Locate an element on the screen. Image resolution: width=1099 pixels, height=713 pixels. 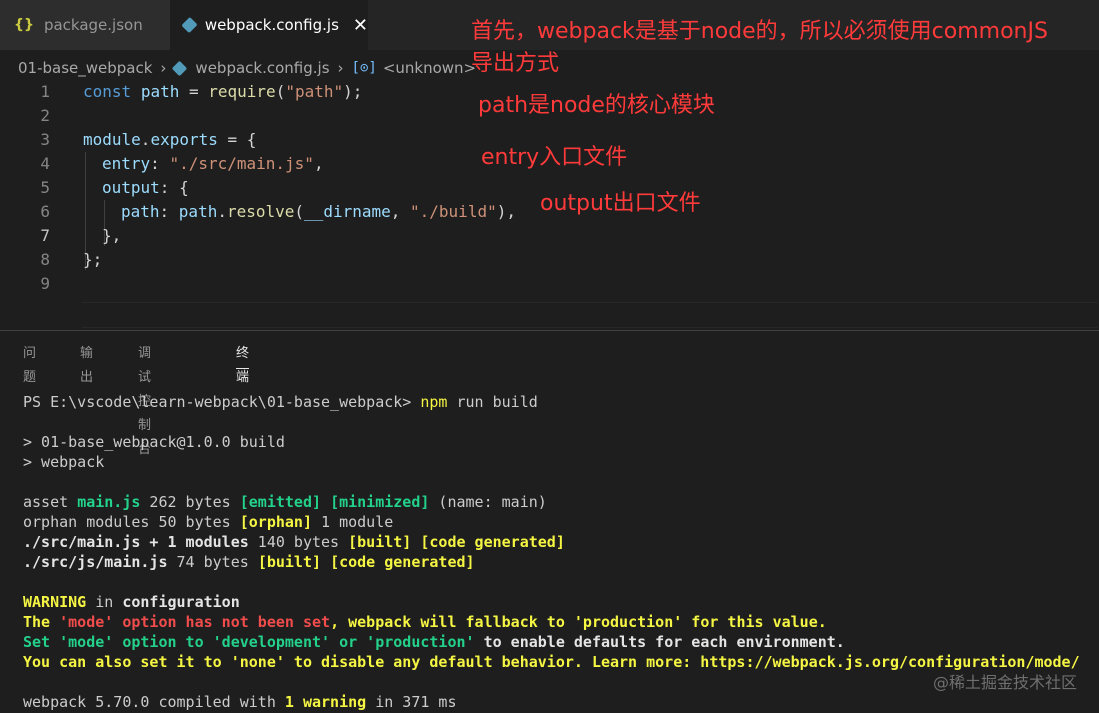
line-number: 7 is located at coordinates (45, 235).